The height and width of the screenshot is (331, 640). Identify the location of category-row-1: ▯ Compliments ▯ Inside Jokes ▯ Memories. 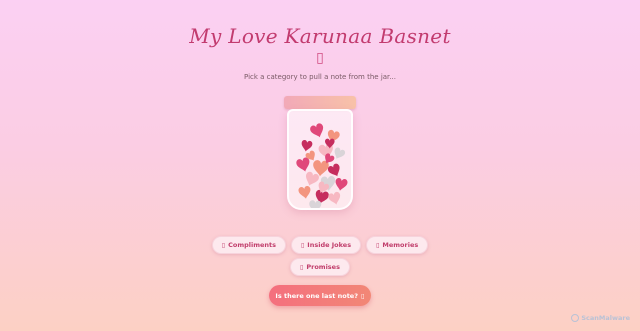
(320, 245).